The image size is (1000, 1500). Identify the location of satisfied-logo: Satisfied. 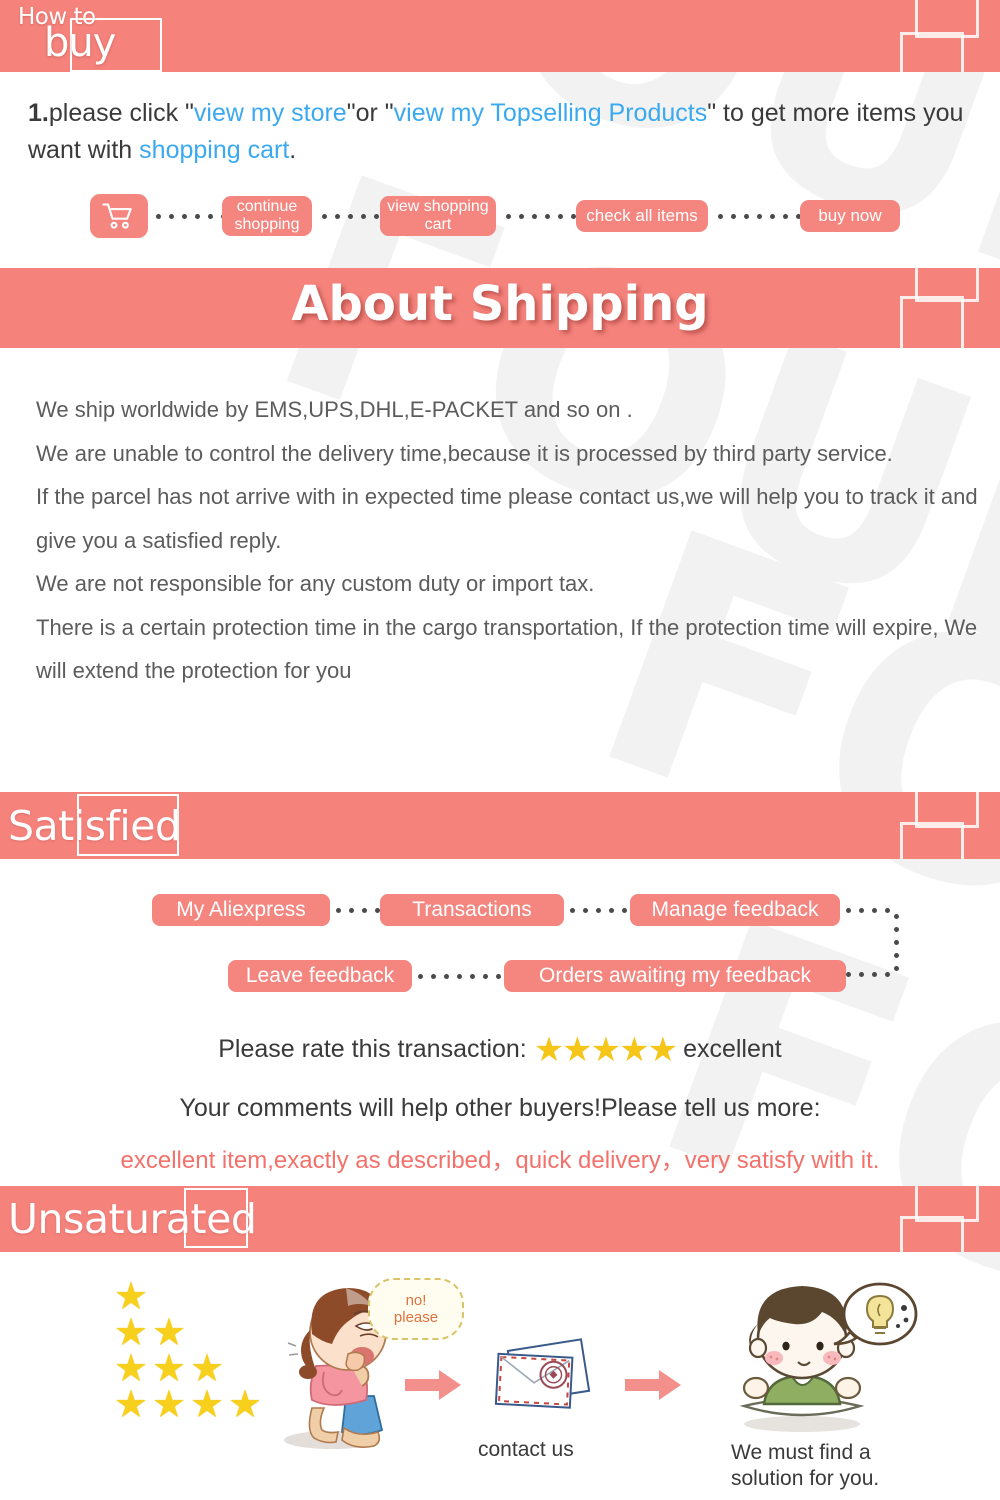
(94, 825).